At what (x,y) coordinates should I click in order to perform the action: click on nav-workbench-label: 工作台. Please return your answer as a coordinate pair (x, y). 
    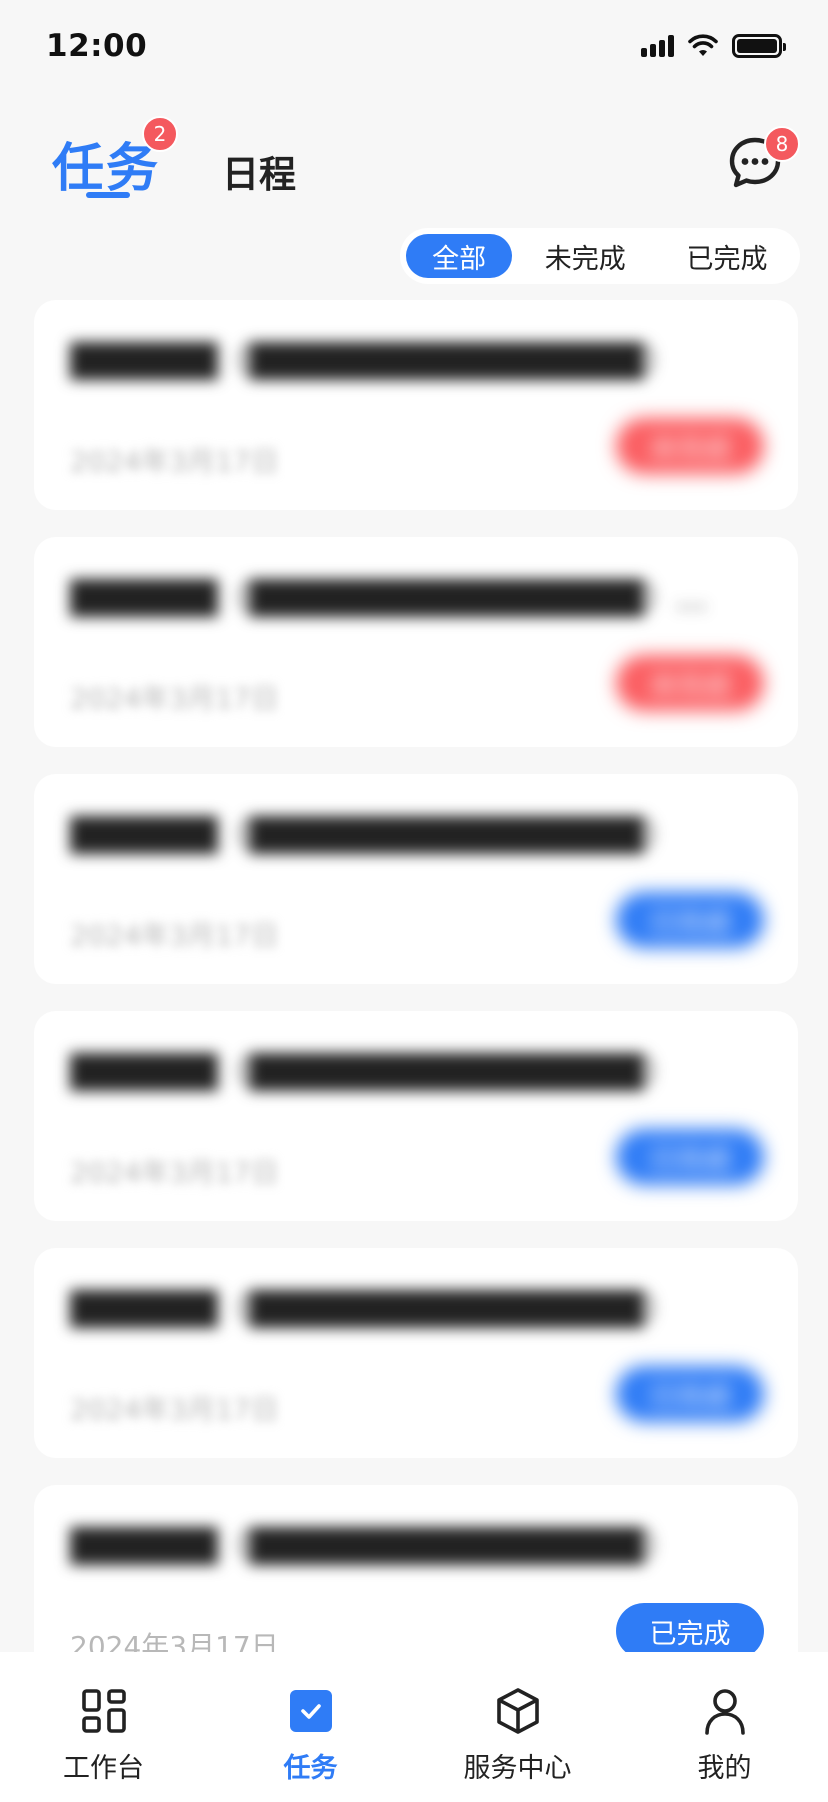
    Looking at the image, I should click on (103, 1768).